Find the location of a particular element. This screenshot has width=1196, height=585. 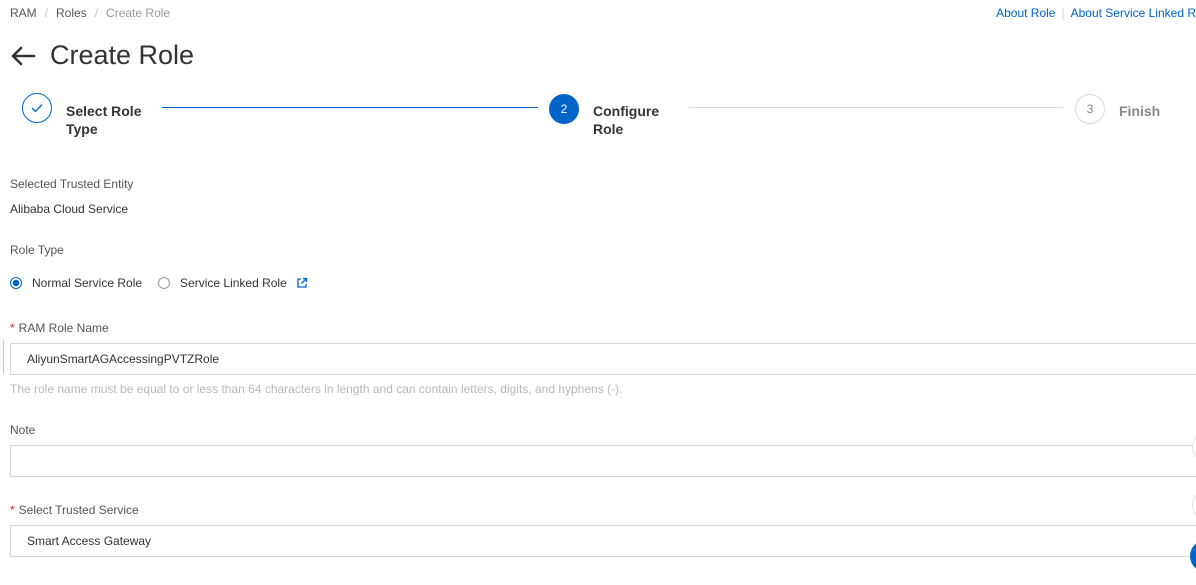

step-connector-pending is located at coordinates (876, 107).